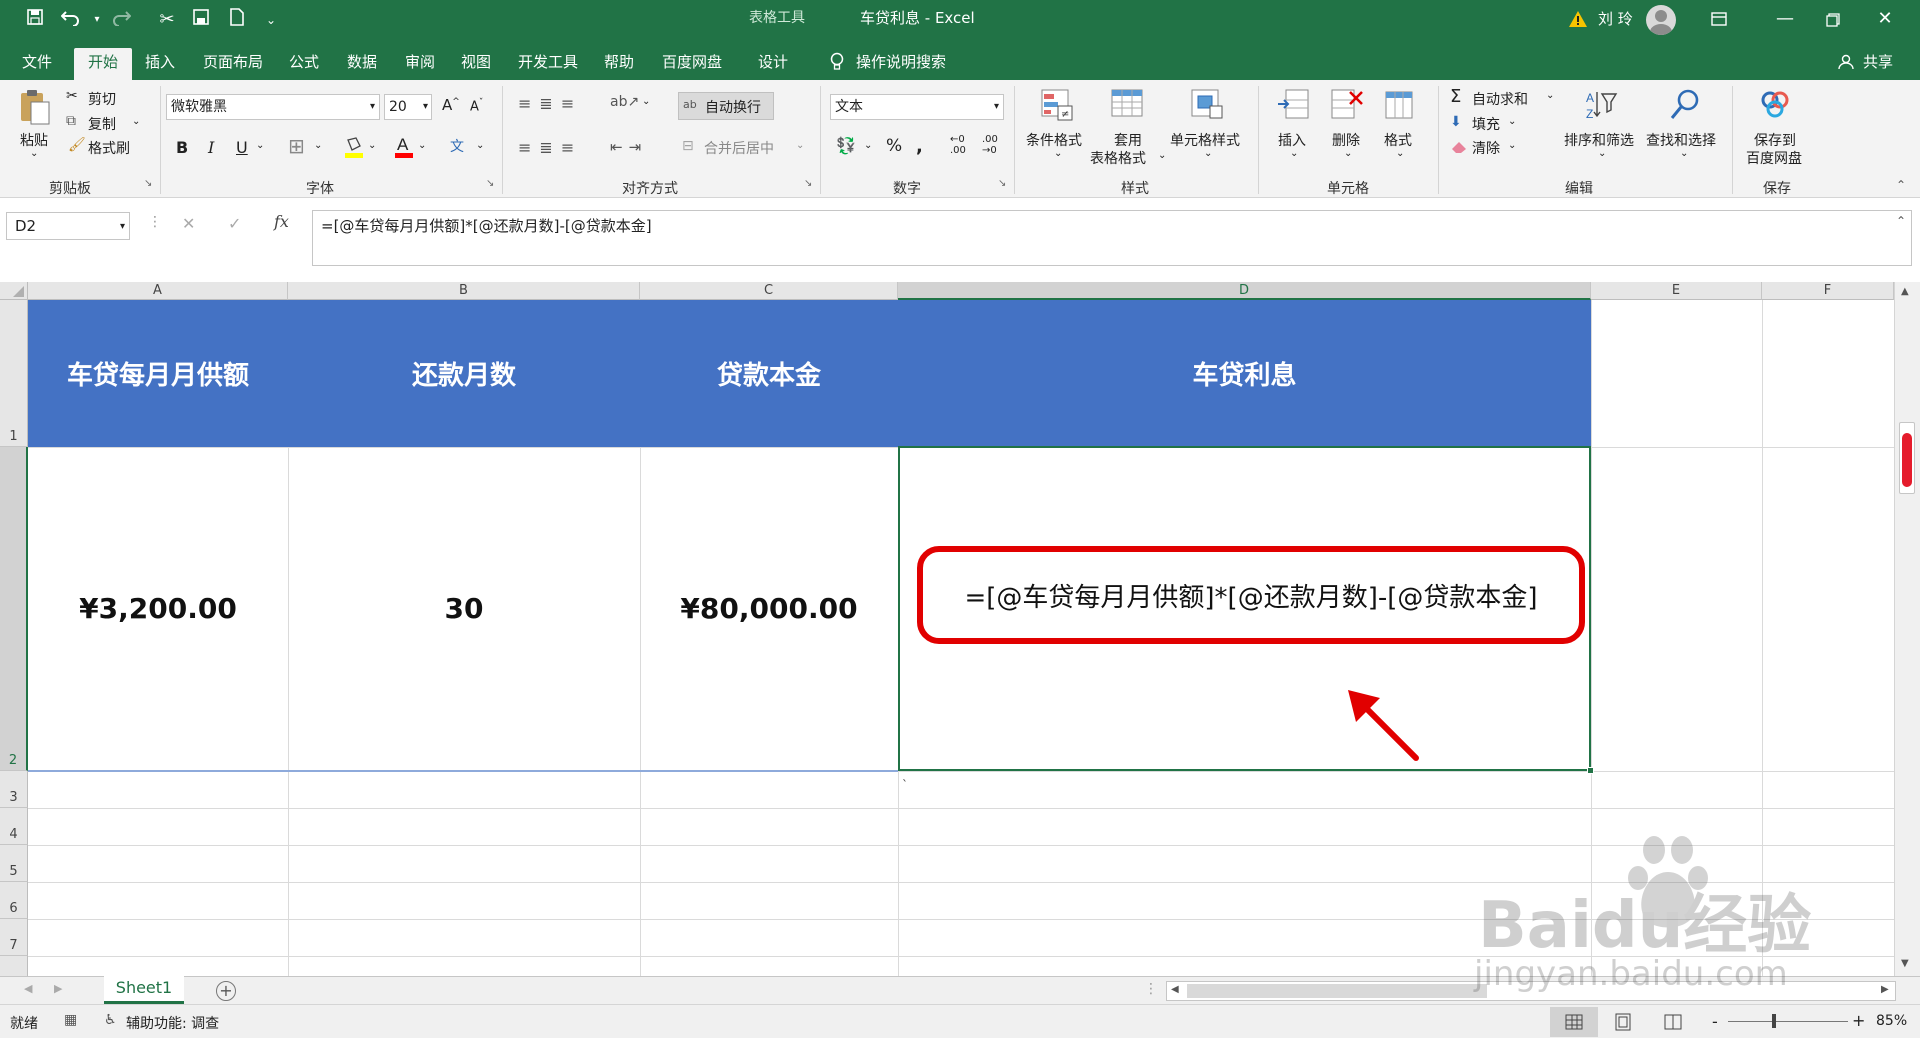 The image size is (1920, 1041). I want to click on cell-a1: 车贷每月月供额, so click(158, 373).